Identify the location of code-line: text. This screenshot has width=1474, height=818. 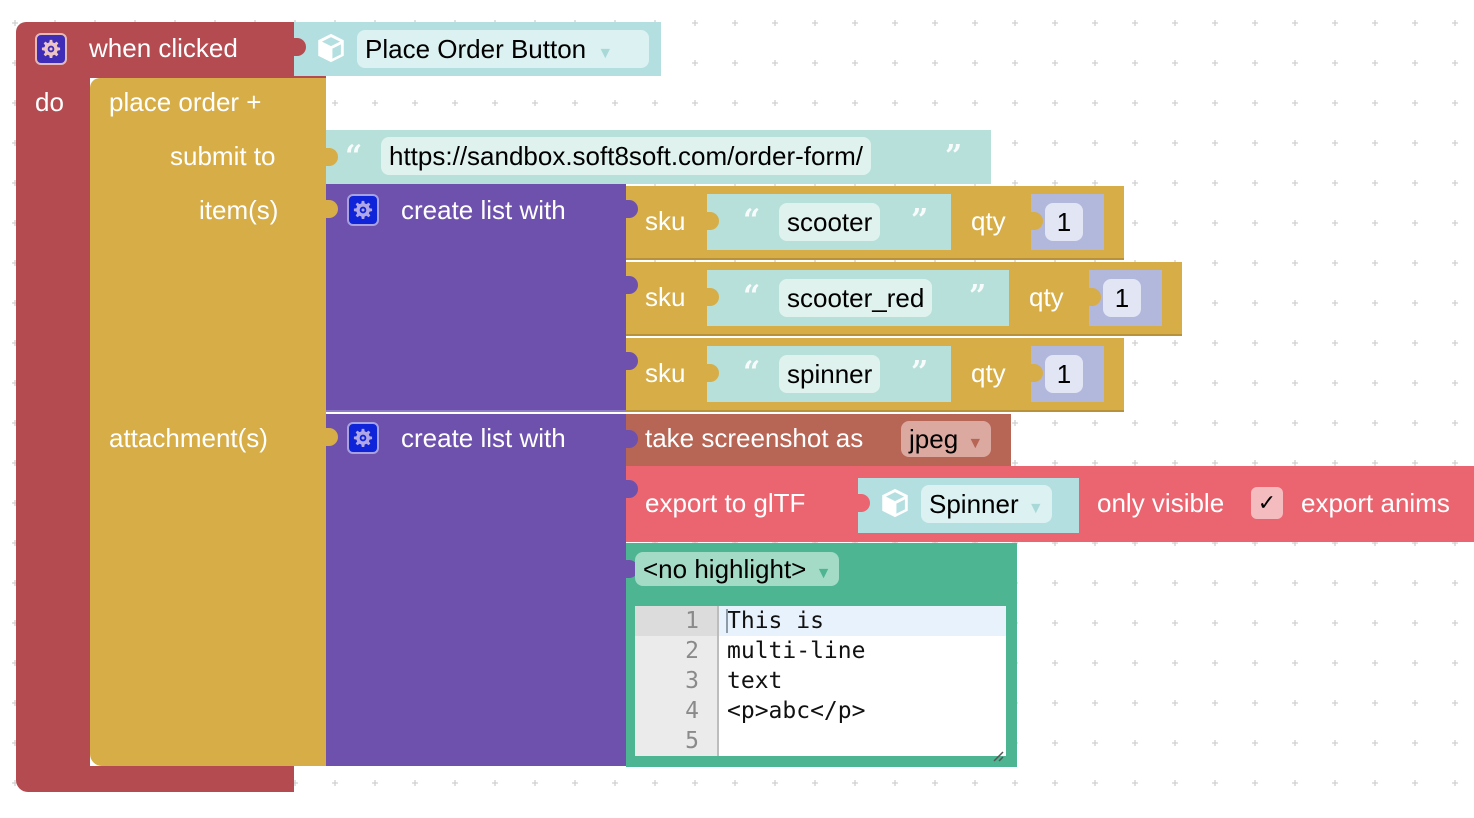
(755, 681).